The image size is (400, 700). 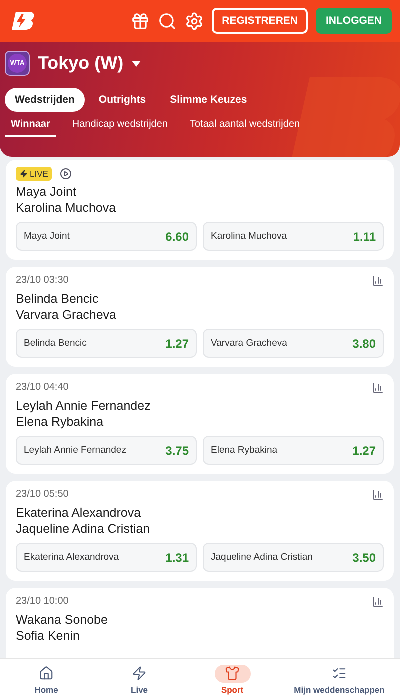 I want to click on odds-button: Leylah Annie Fernandez 3.75, so click(x=106, y=450).